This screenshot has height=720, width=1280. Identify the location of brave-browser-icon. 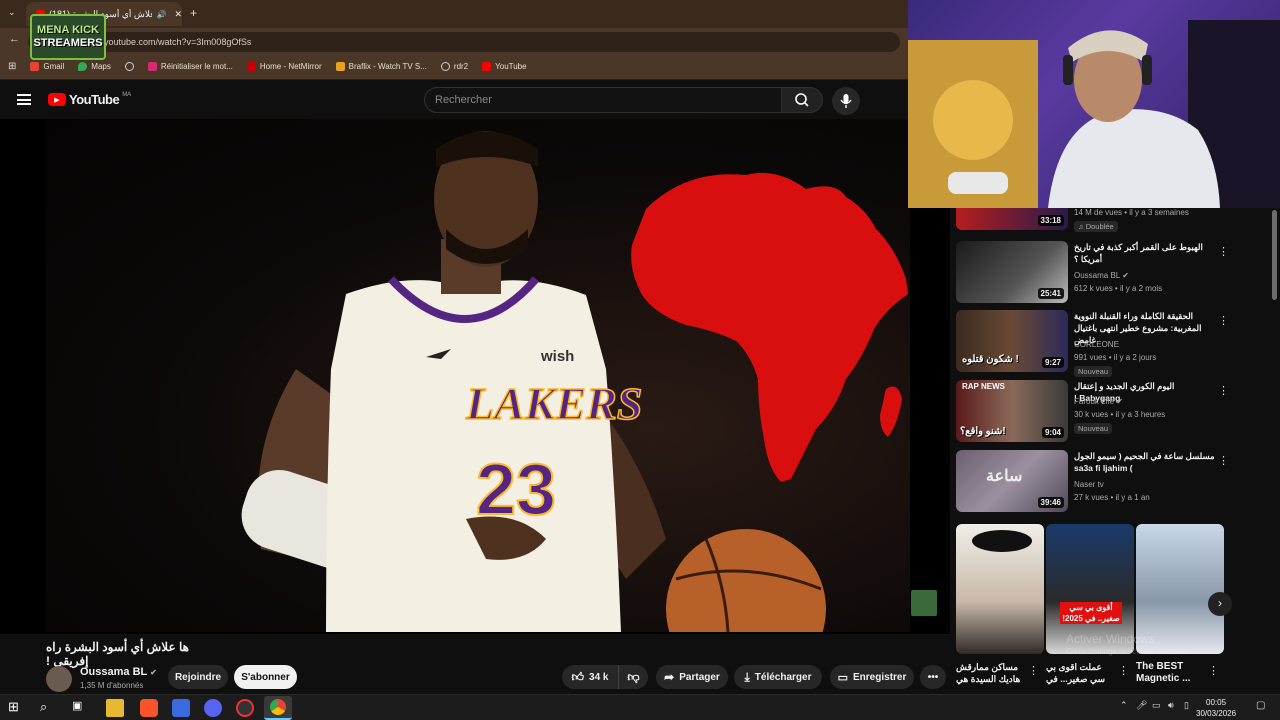
(149, 708).